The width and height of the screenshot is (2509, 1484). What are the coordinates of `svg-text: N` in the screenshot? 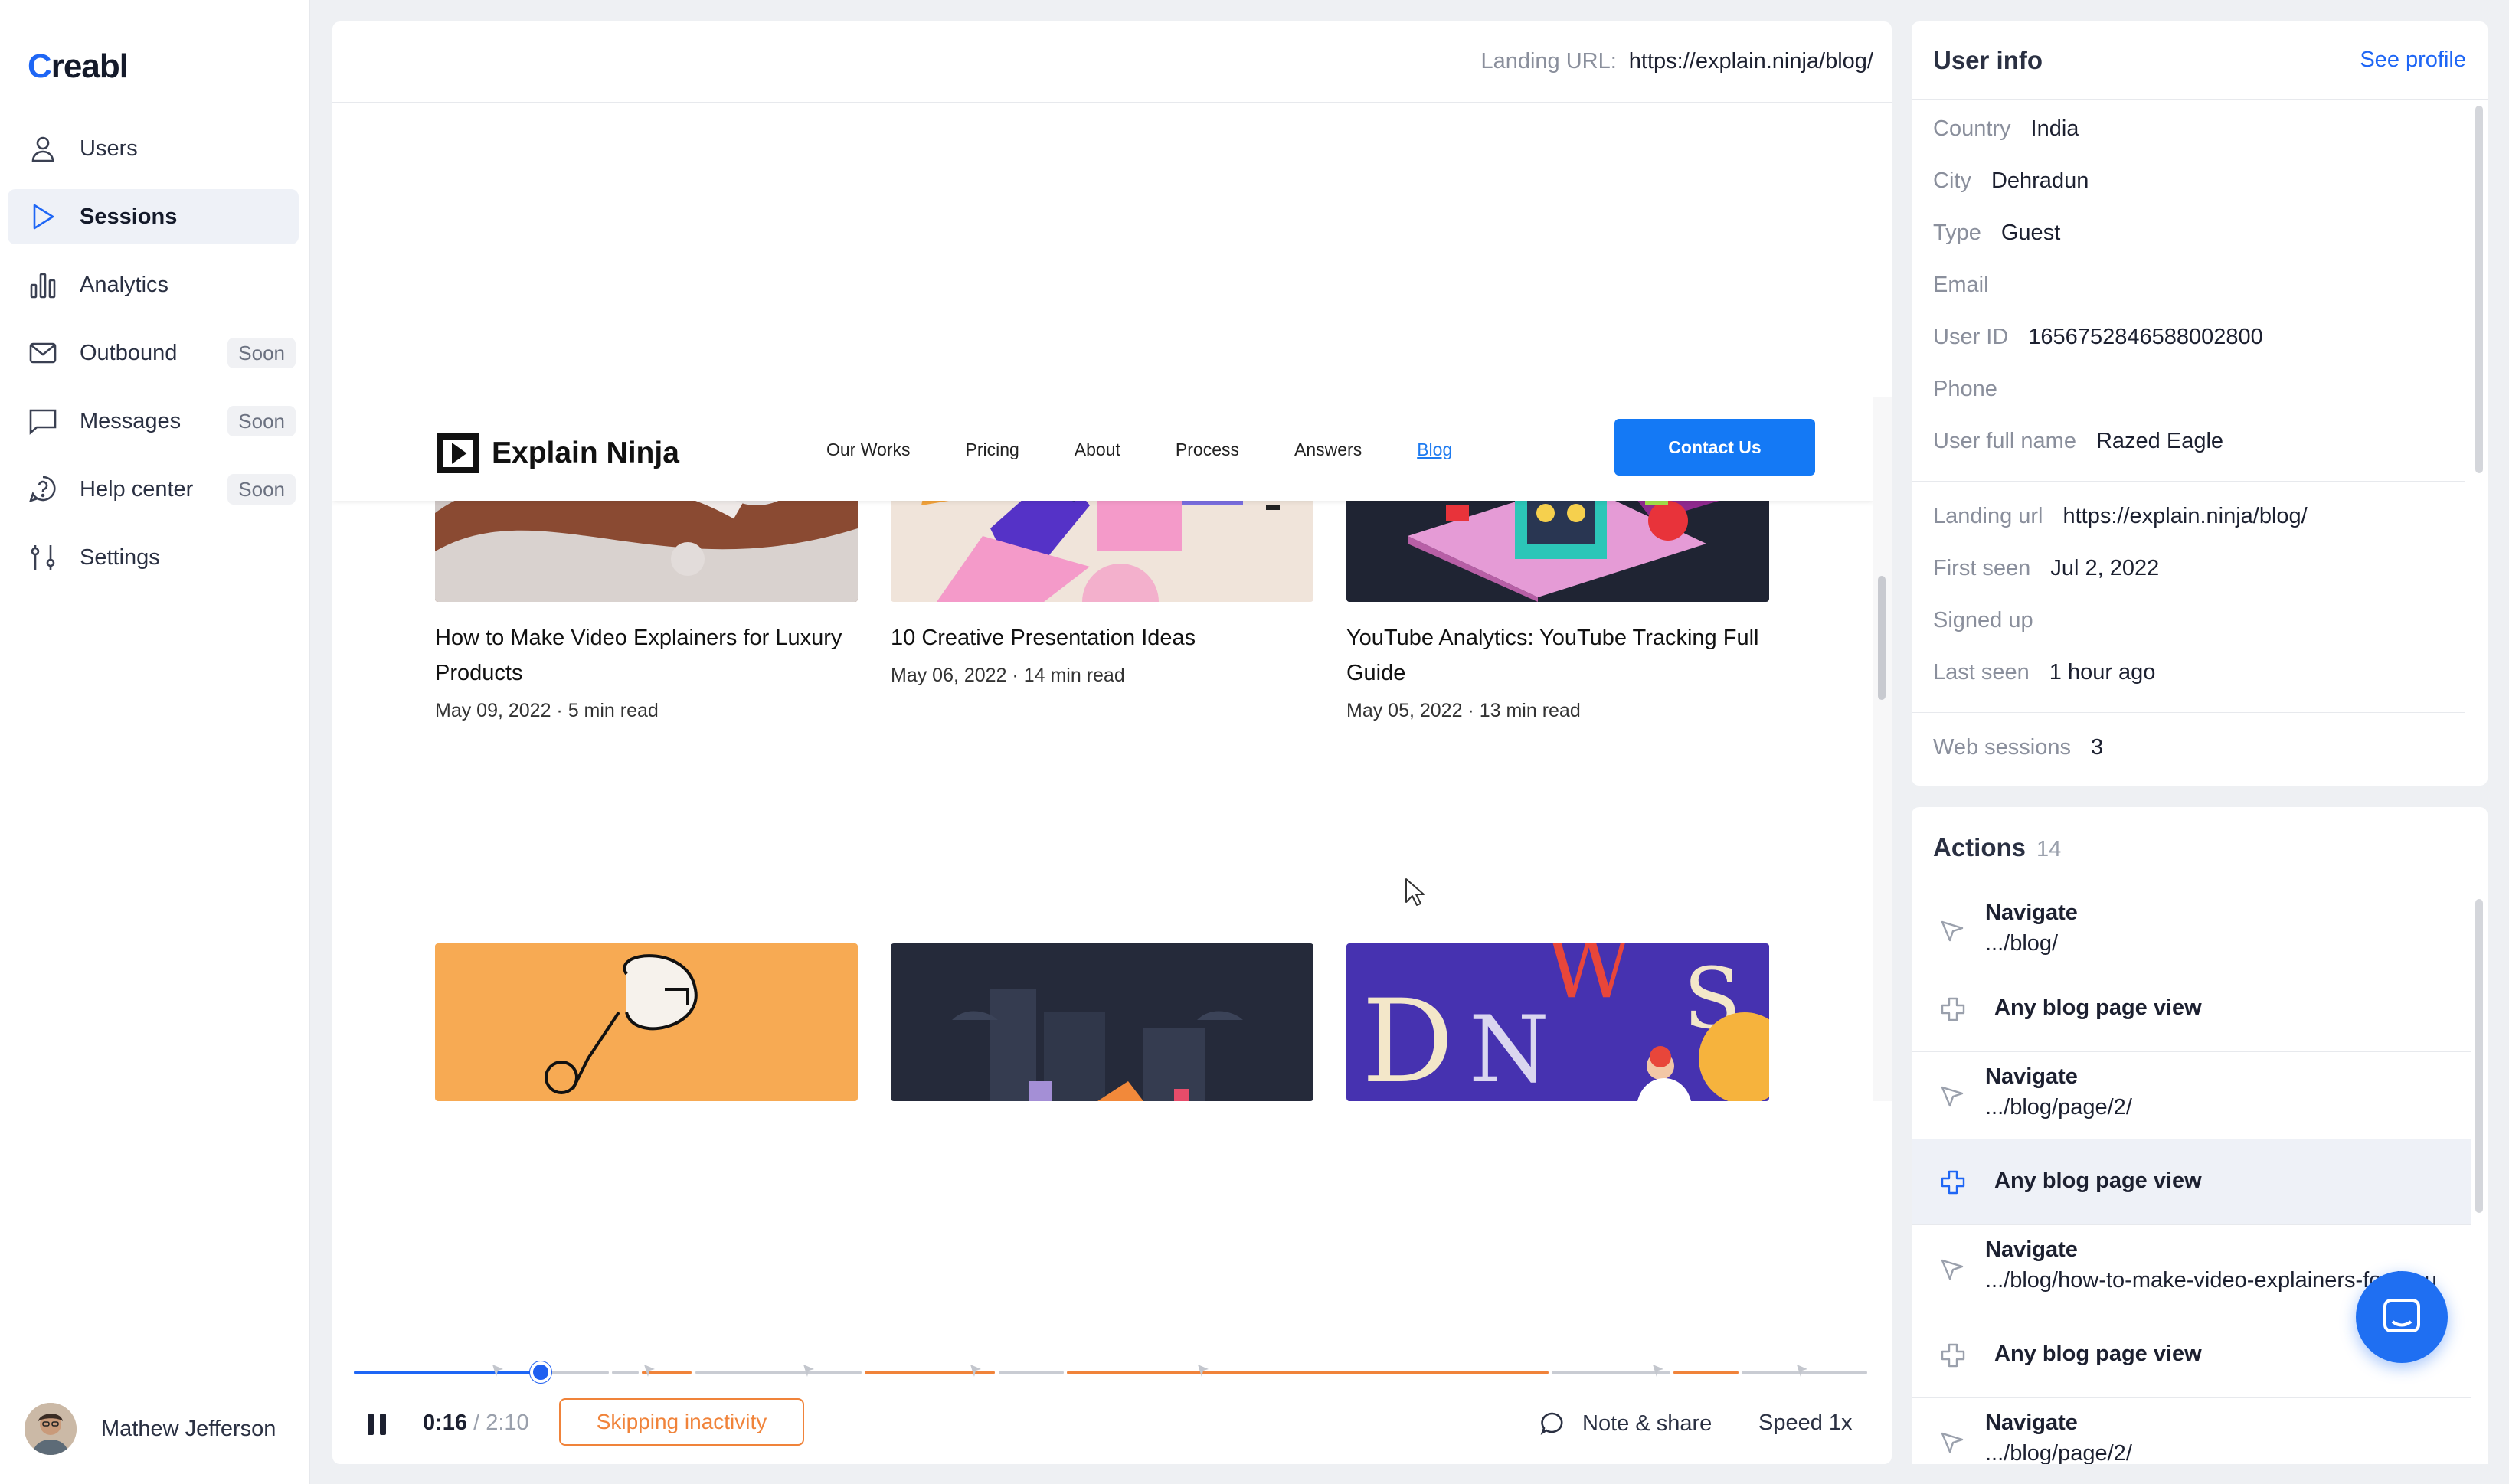 It's located at (1509, 1049).